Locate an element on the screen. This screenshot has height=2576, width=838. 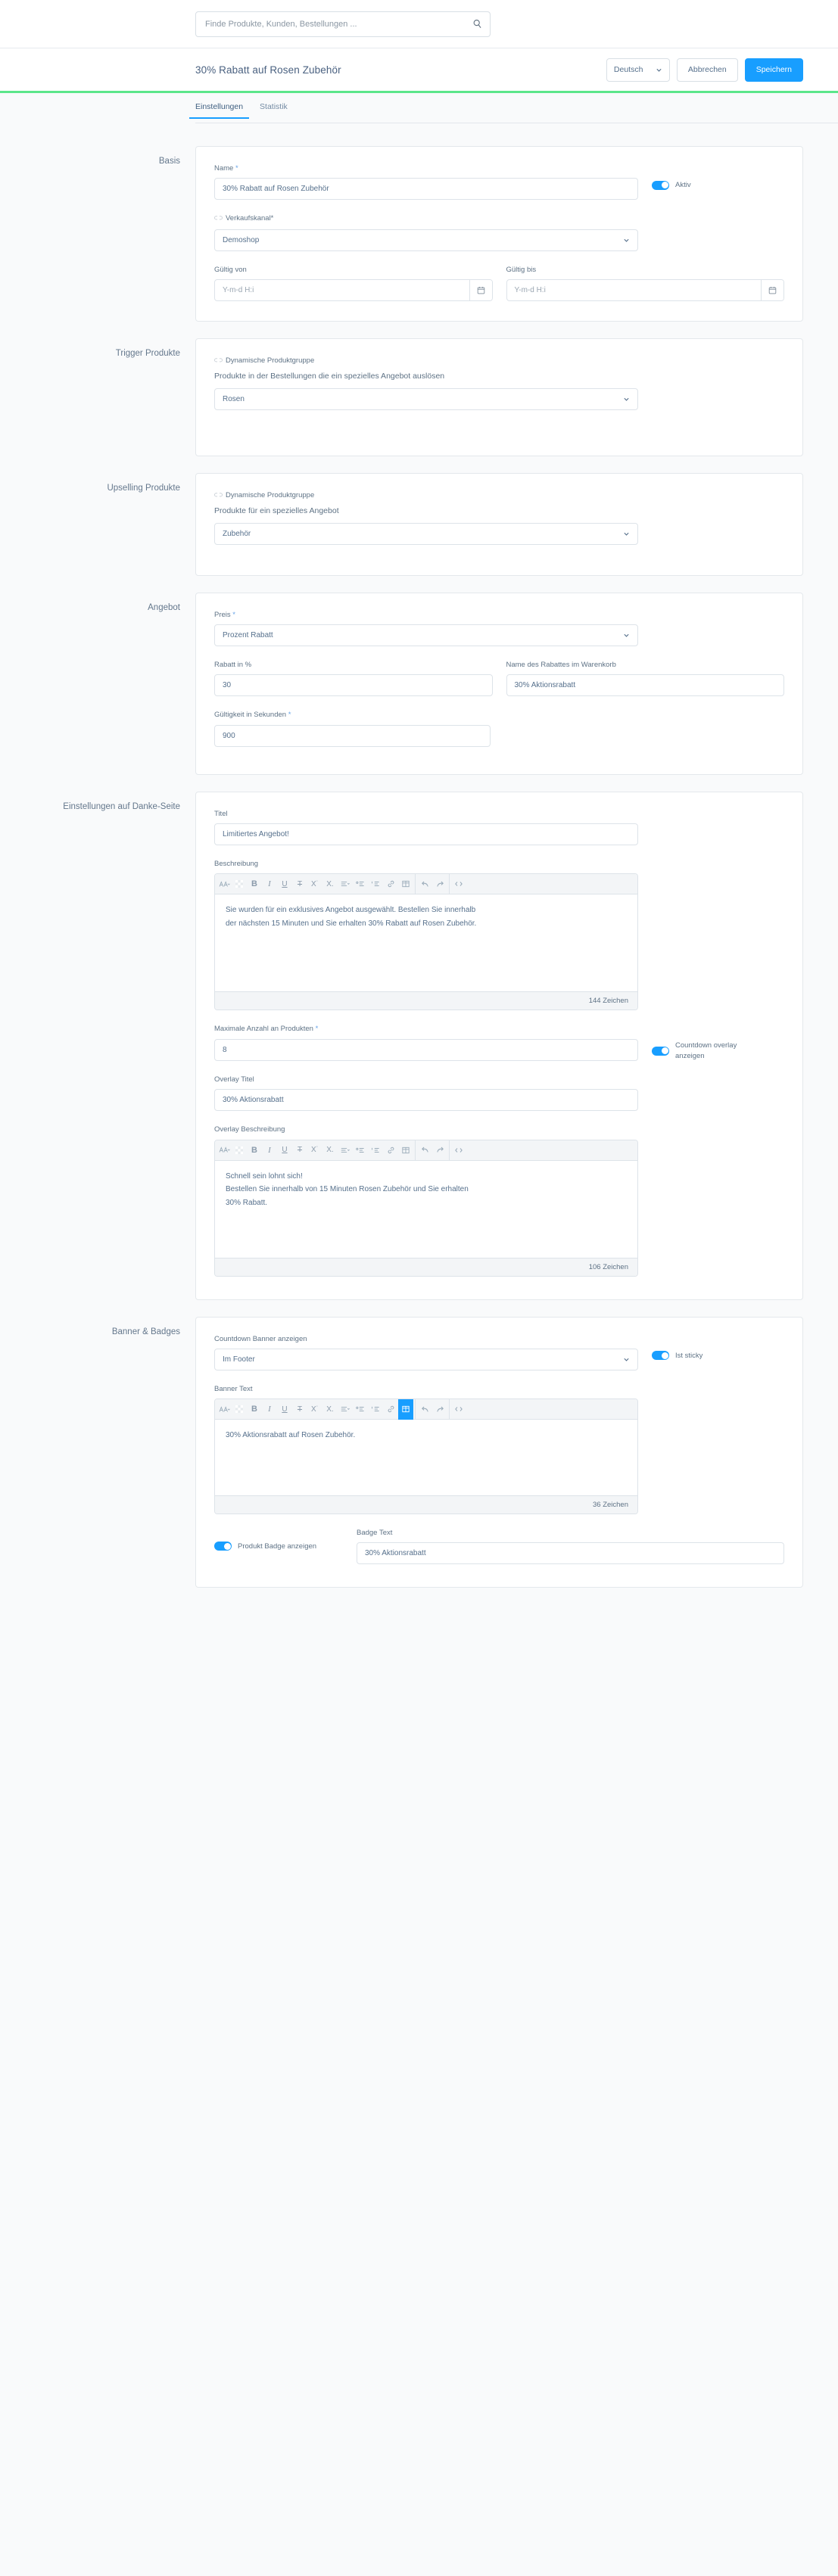
countdown-banner-select: Im Footer is located at coordinates (426, 1359).